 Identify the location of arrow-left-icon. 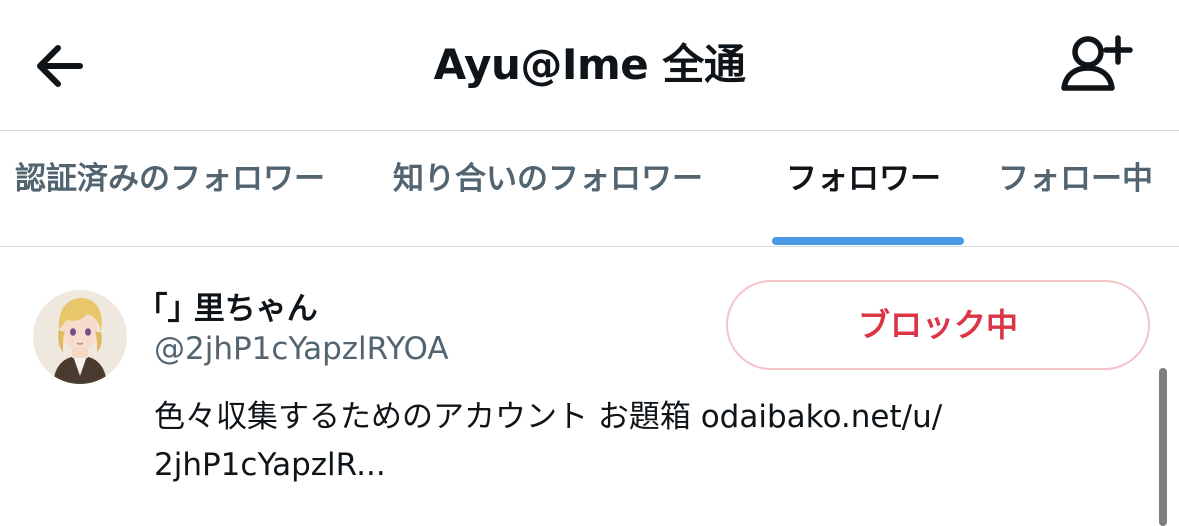
(60, 66).